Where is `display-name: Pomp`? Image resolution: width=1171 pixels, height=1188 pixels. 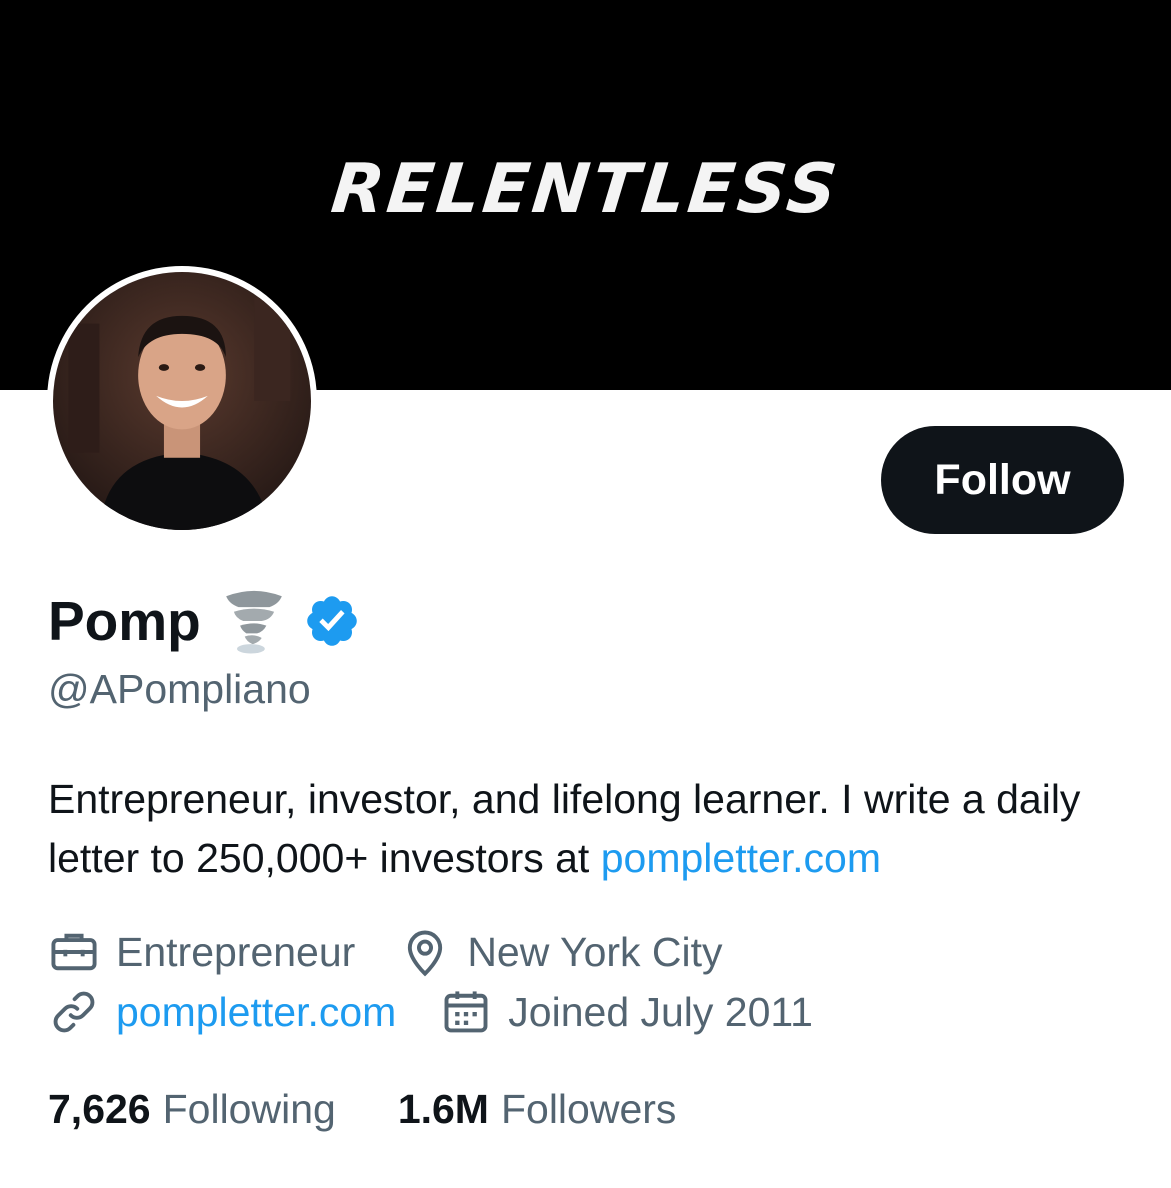 display-name: Pomp is located at coordinates (124, 621).